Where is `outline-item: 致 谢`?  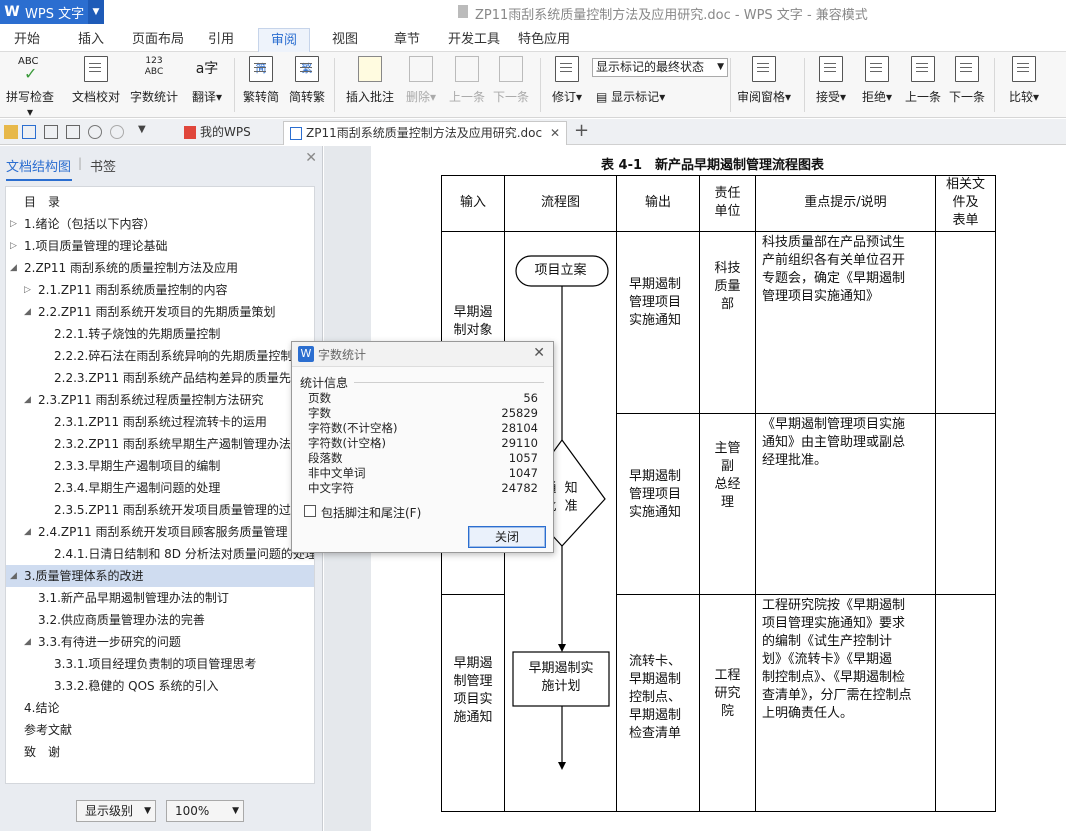
outline-item: 致 谢 is located at coordinates (160, 752).